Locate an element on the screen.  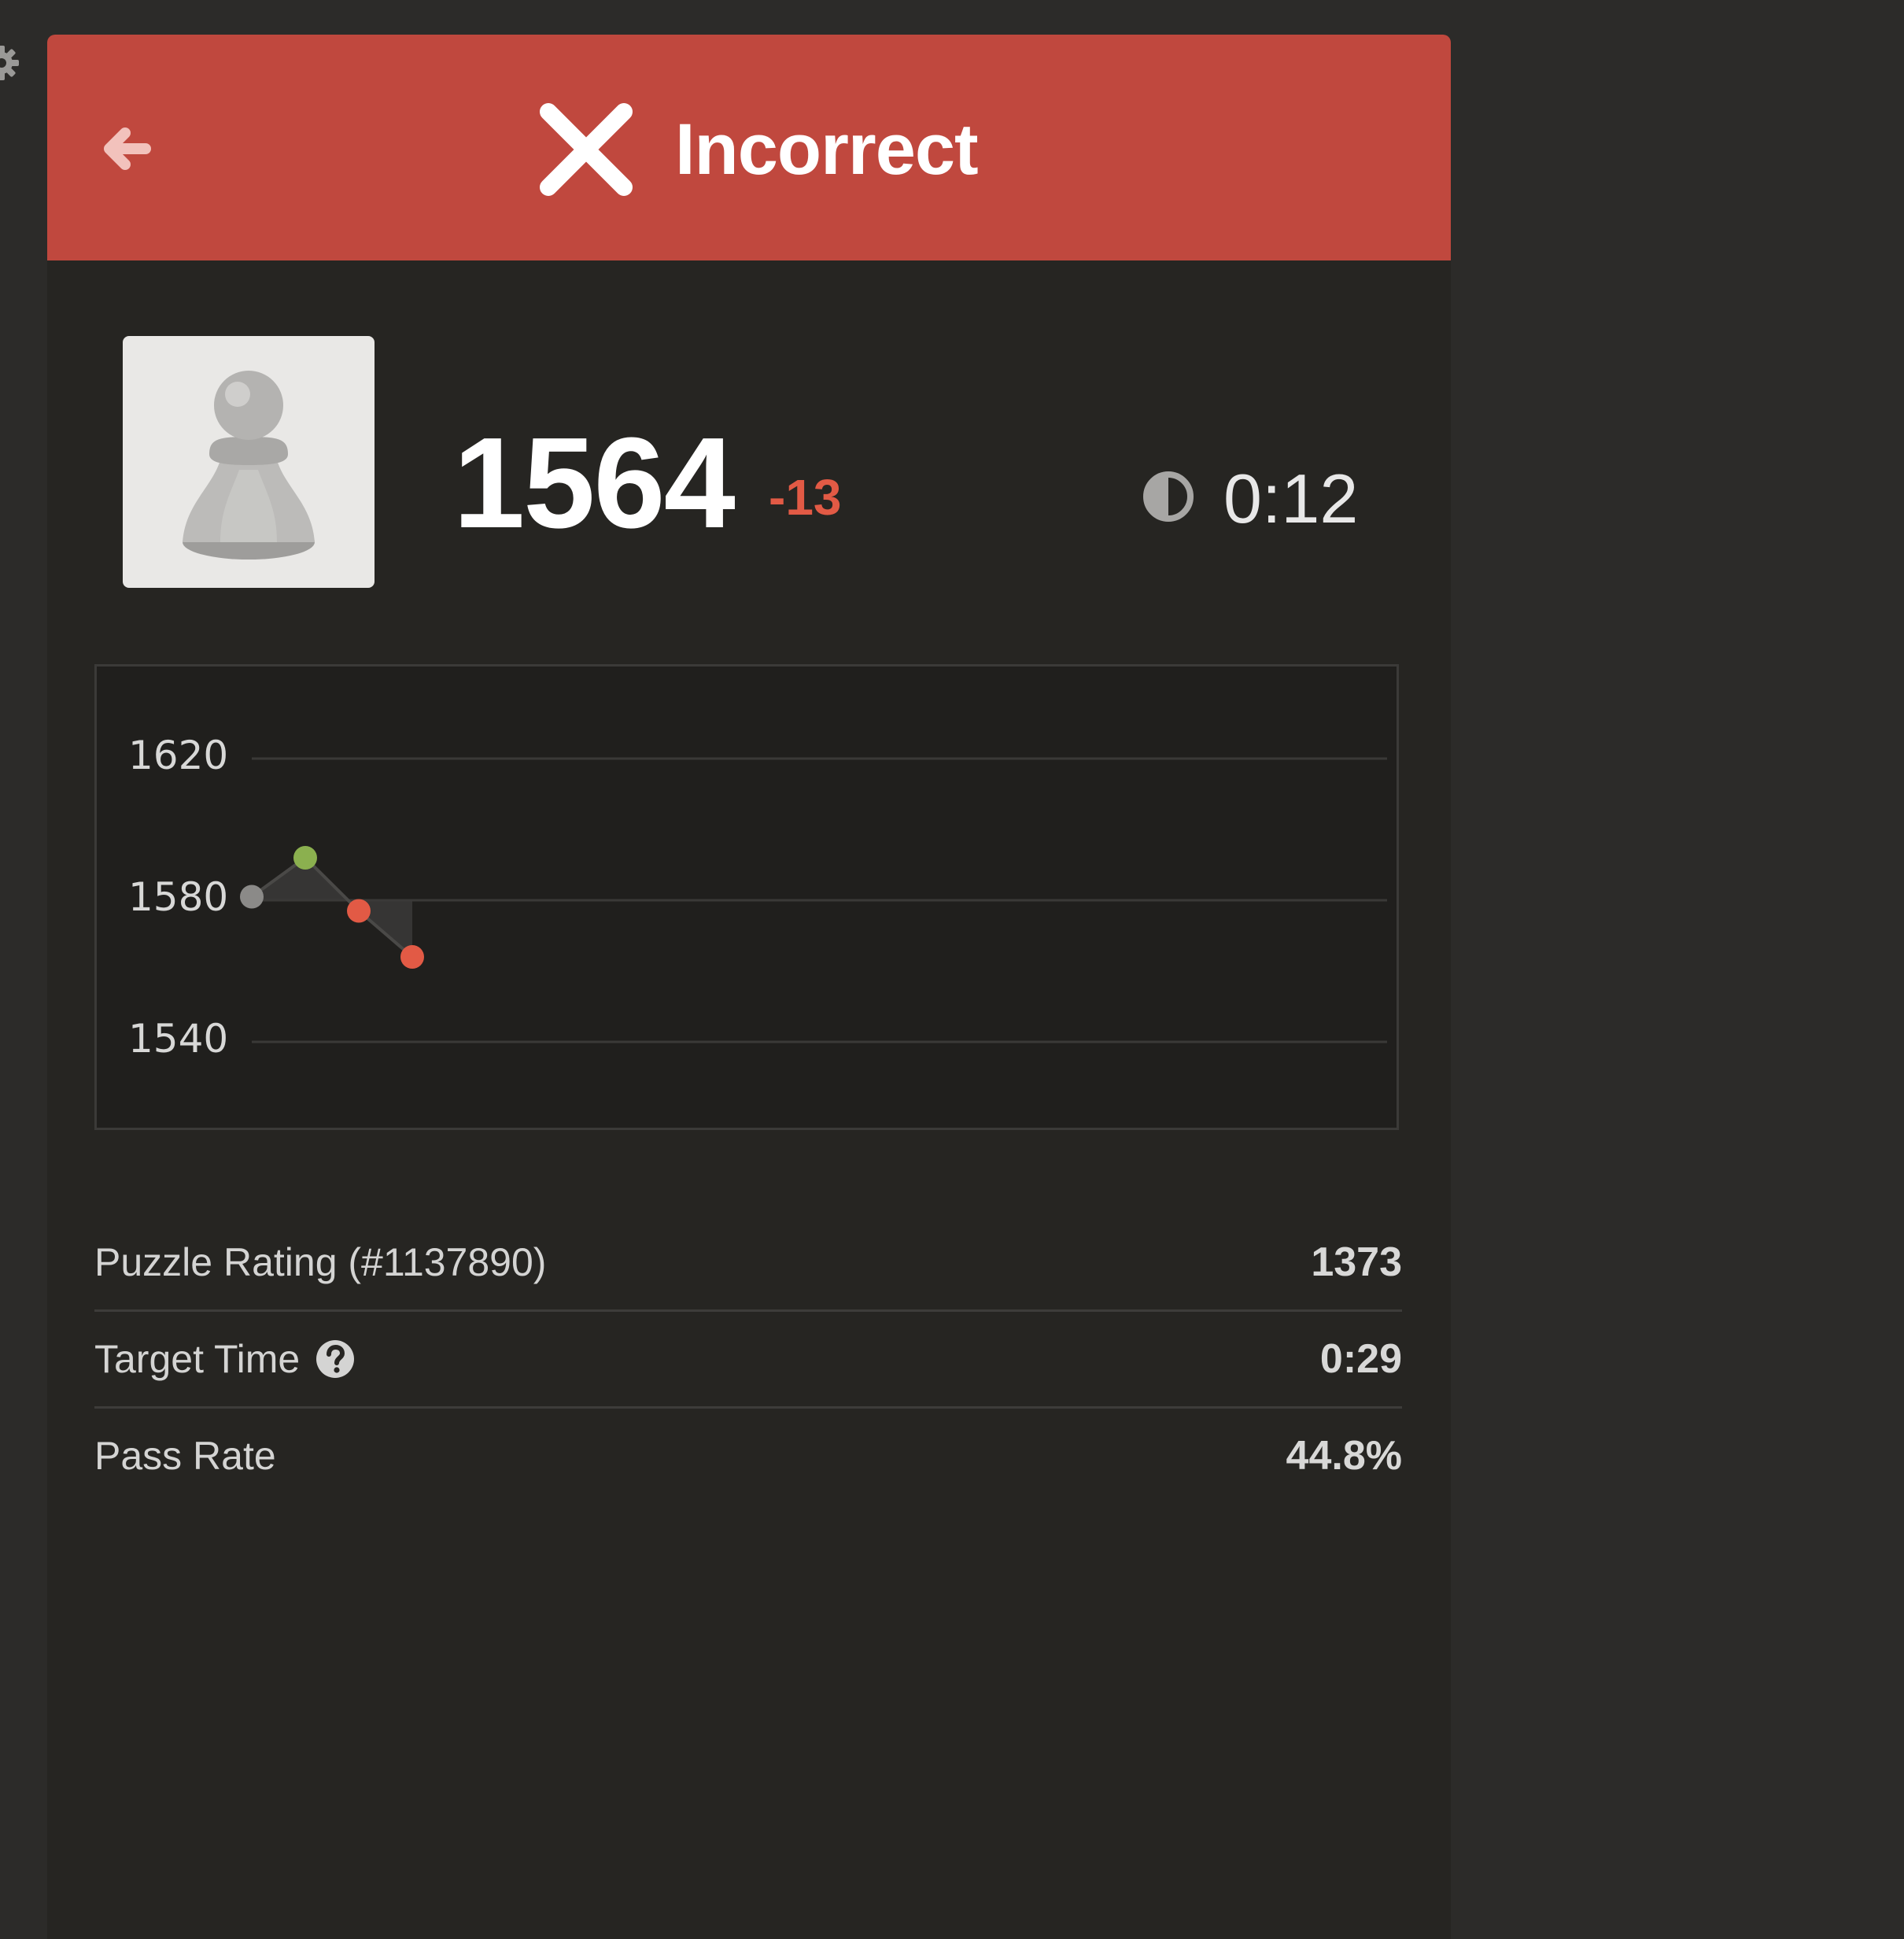
stat-row-pass-rate: Pass Rate 44.8% is located at coordinates (748, 1456).